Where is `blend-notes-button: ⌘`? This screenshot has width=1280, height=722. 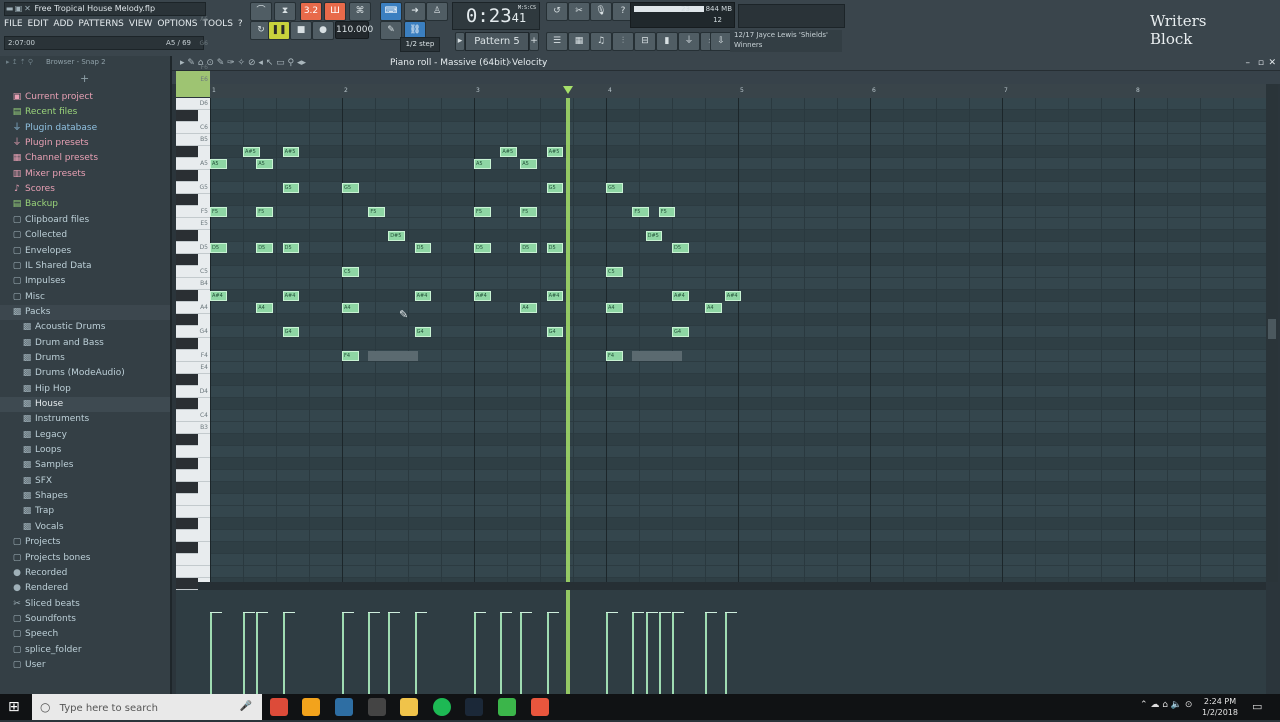
blend-notes-button: ⌘ is located at coordinates (360, 11).